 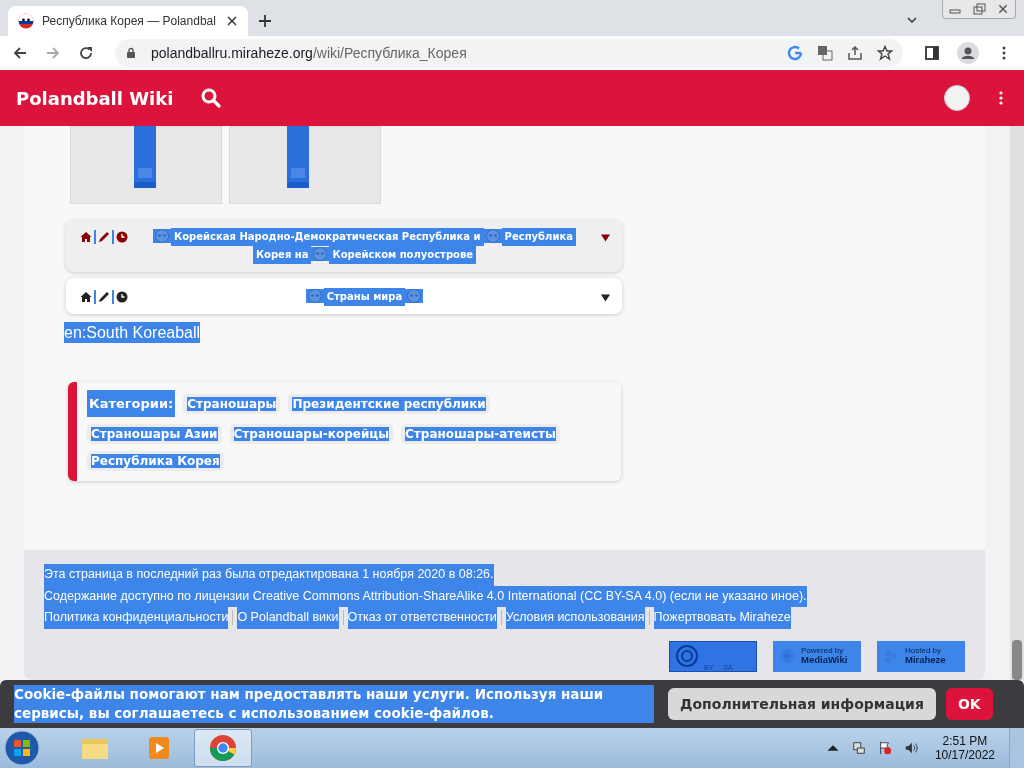 I want to click on taskbar-item, so click(x=223, y=748).